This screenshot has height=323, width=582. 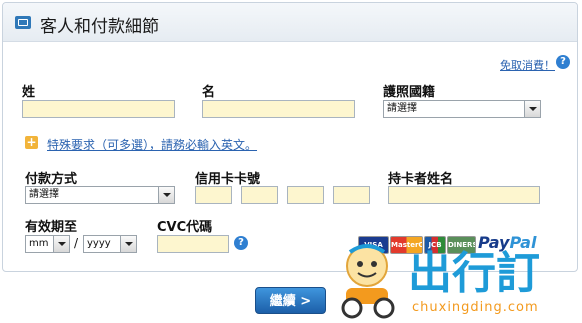 I want to click on watermark-logo-text: 出行訂, so click(x=474, y=273).